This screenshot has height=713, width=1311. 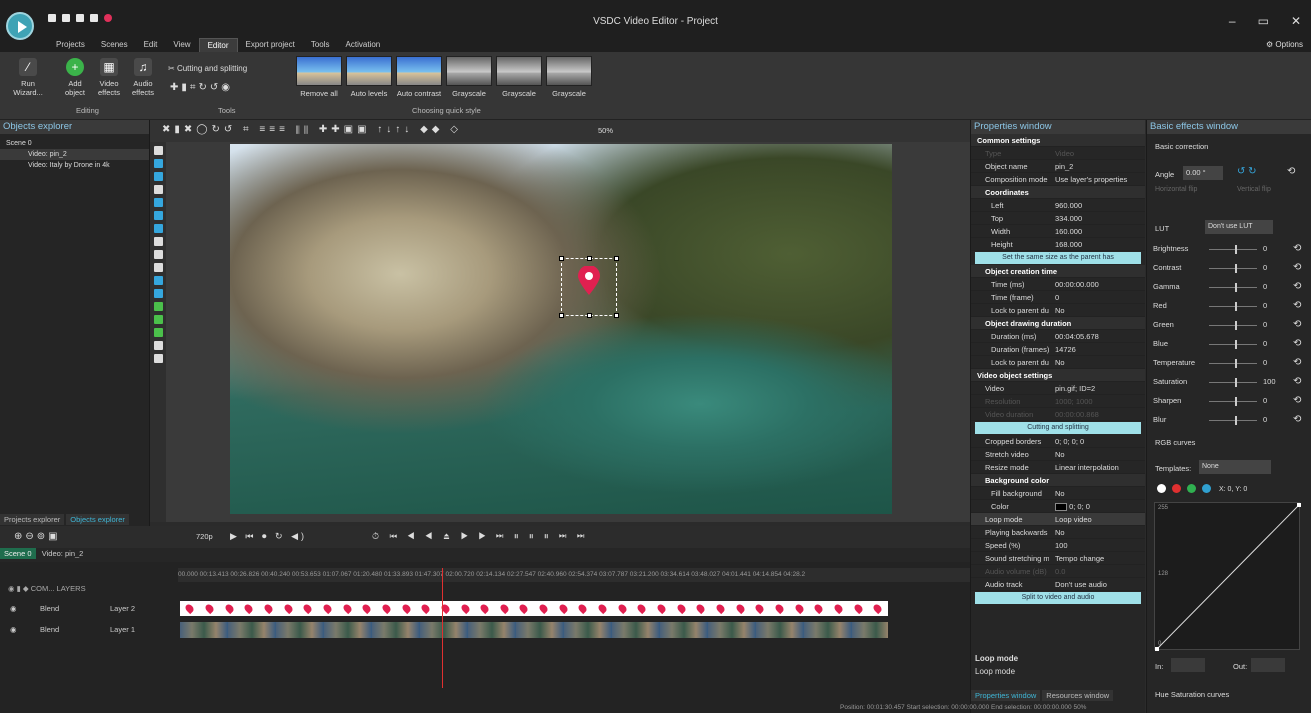 What do you see at coordinates (480, 536) in the screenshot?
I see `navigation-controls: ⏱ ⏮ ◀ ◀ ⏏ ▶ ▶ ⏭ ⏸ ⏸ ⏸ ⏭ ⏭` at bounding box center [480, 536].